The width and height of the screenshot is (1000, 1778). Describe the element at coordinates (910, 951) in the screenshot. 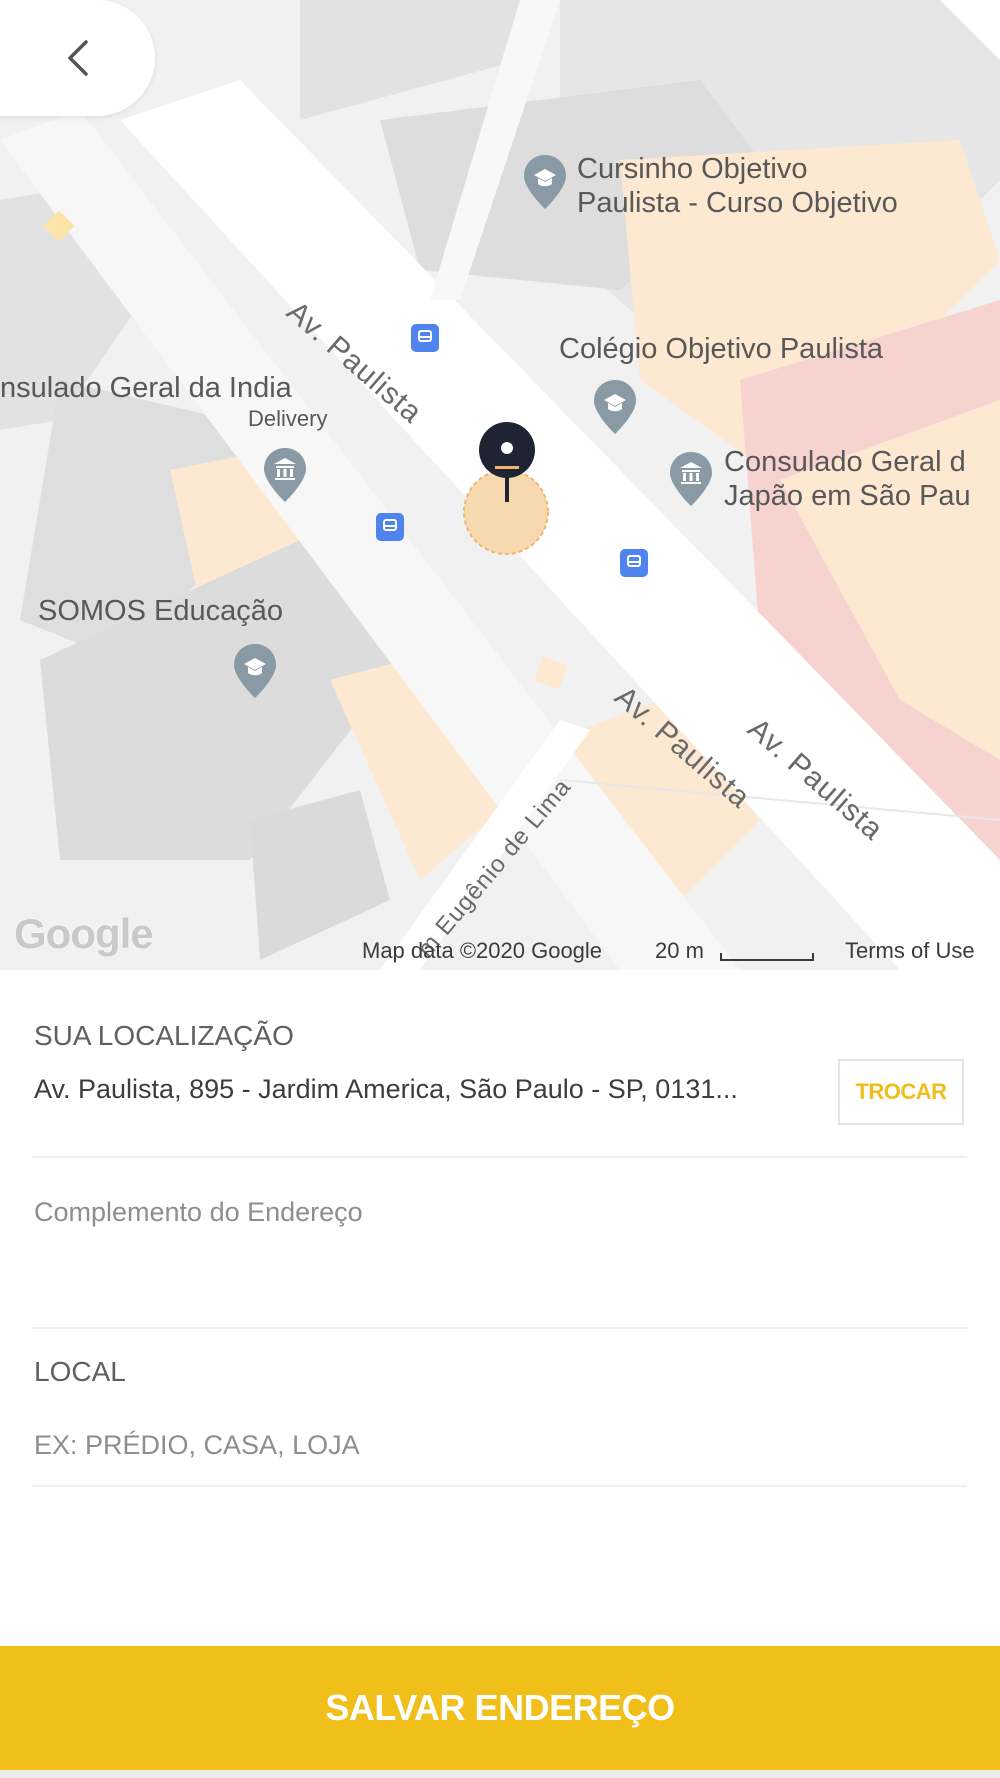

I see `terms-of-use-link: Terms of Use` at that location.